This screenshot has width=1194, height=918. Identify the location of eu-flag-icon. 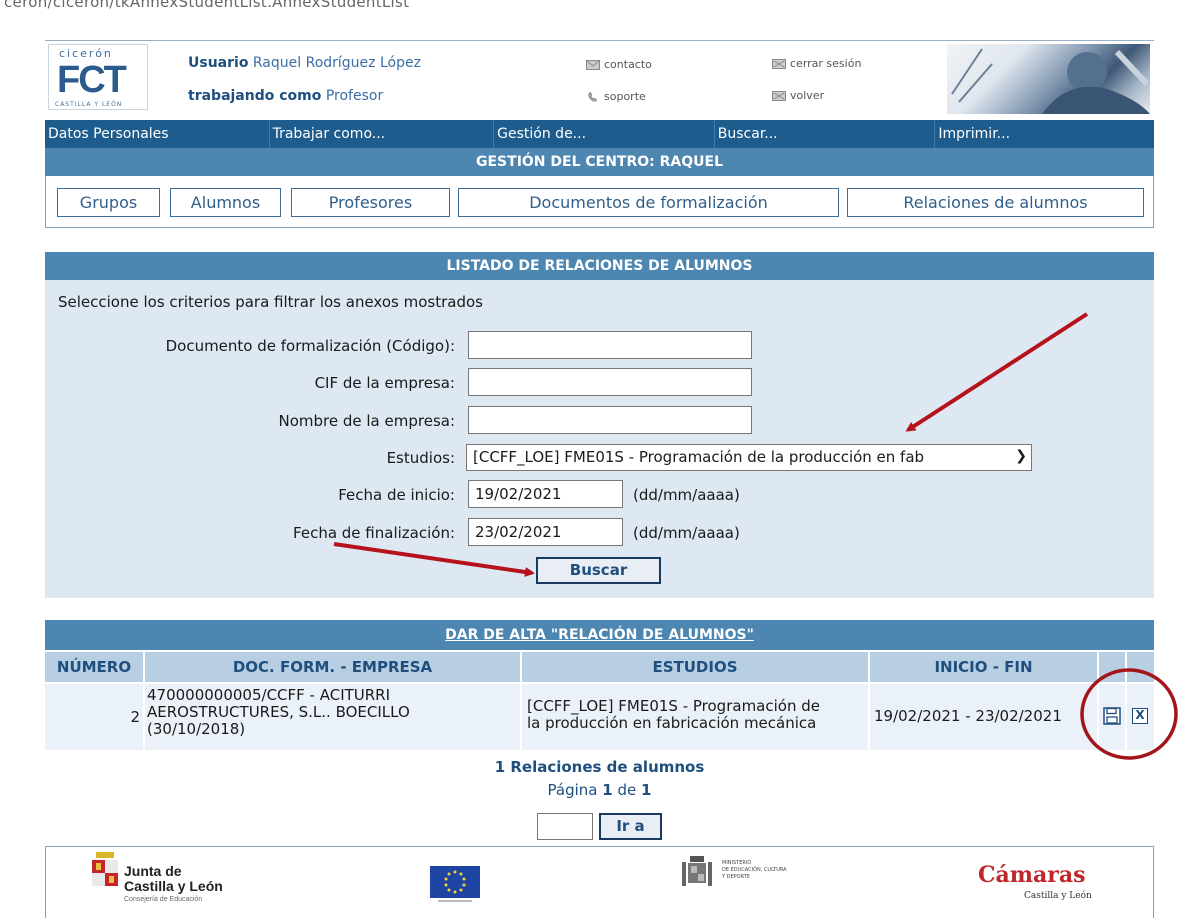
(455, 884).